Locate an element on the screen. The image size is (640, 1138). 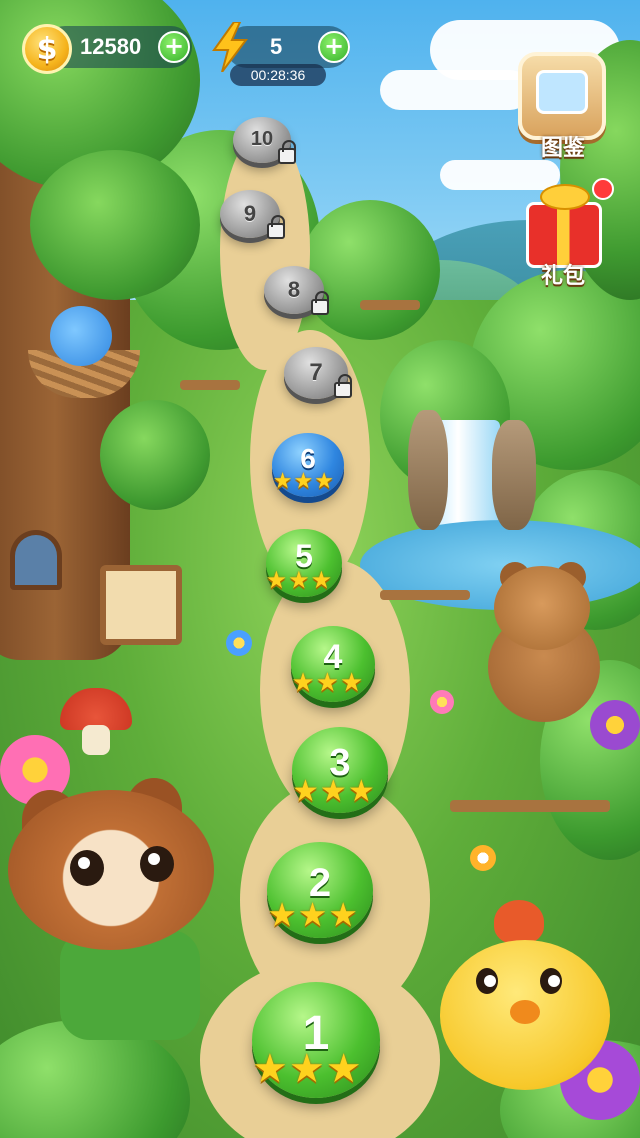
blue-bird-character is located at coordinates (81, 336).